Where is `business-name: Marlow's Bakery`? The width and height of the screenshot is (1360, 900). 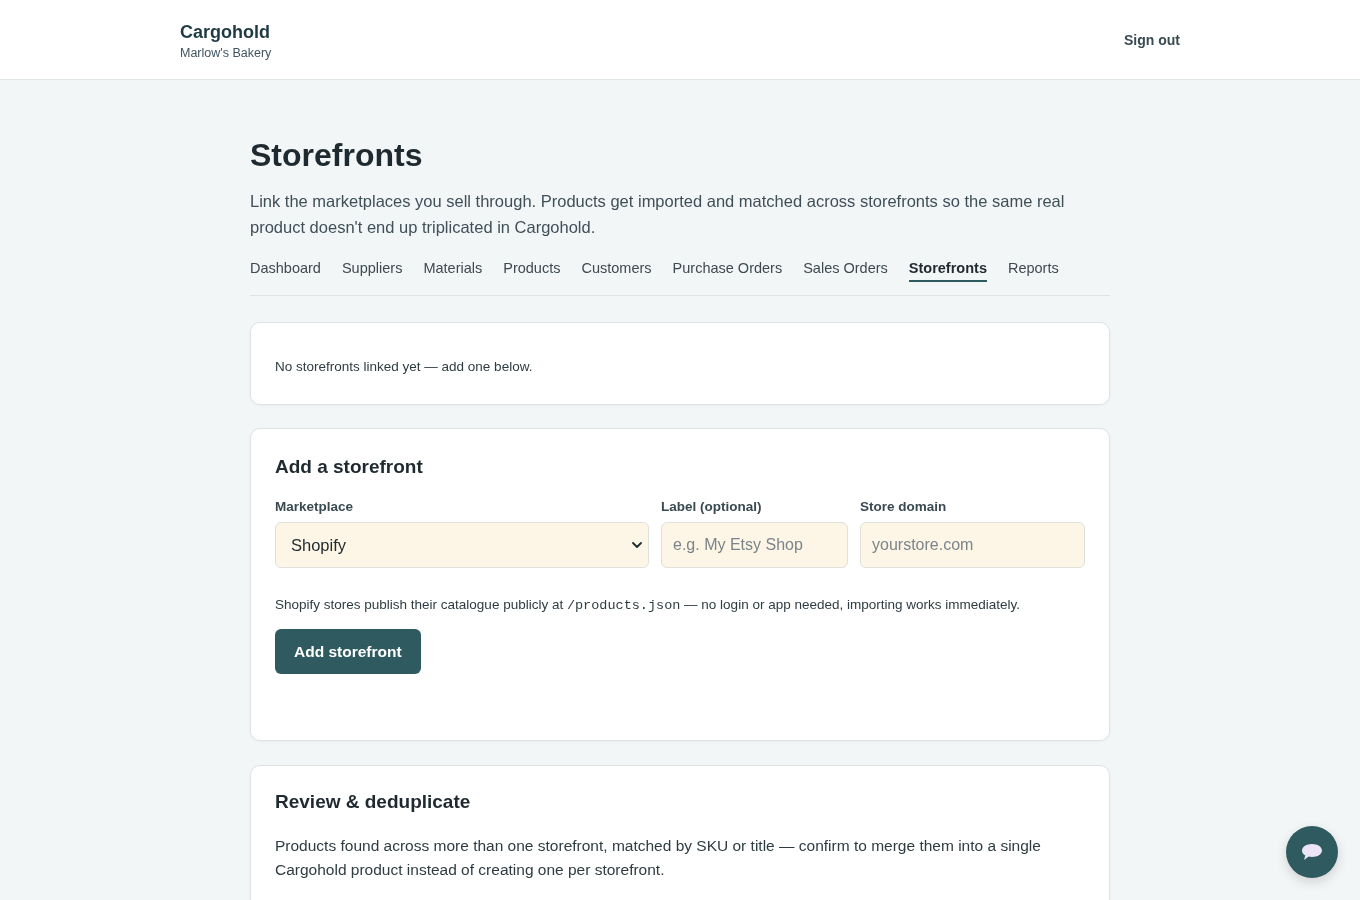
business-name: Marlow's Bakery is located at coordinates (226, 52).